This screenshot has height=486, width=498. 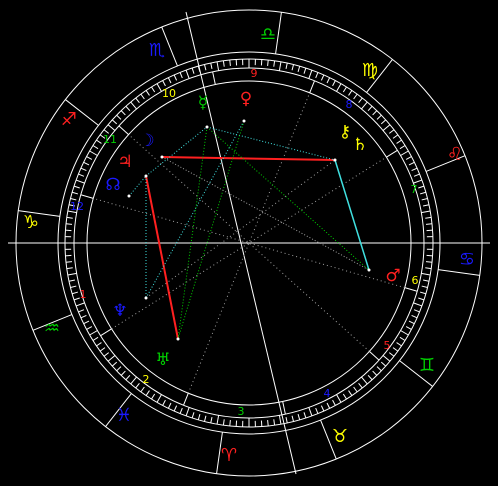 What do you see at coordinates (157, 50) in the screenshot?
I see `sign-scorpio-icon: ♏` at bounding box center [157, 50].